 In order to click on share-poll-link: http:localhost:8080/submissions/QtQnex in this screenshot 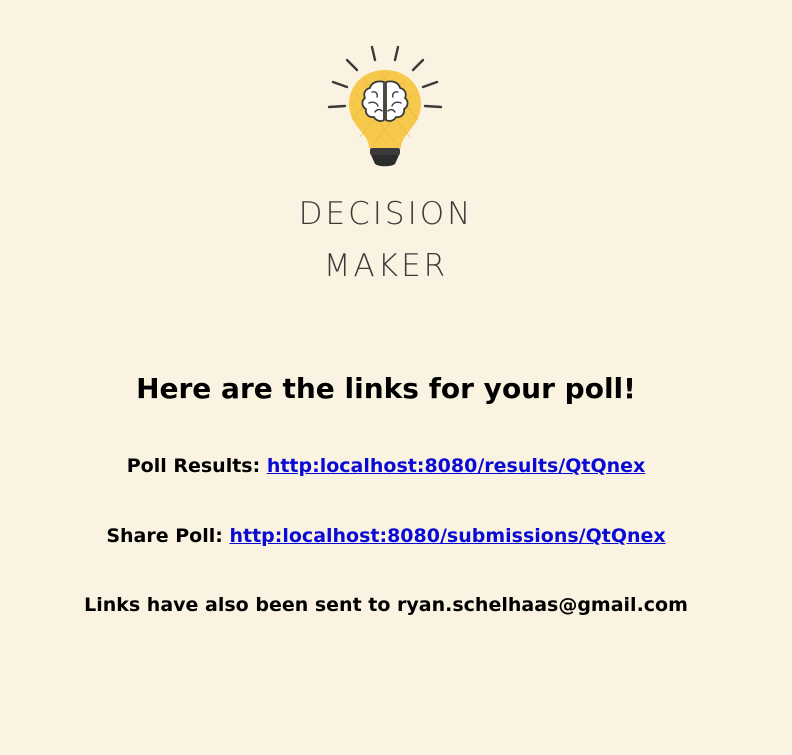, I will do `click(447, 536)`.